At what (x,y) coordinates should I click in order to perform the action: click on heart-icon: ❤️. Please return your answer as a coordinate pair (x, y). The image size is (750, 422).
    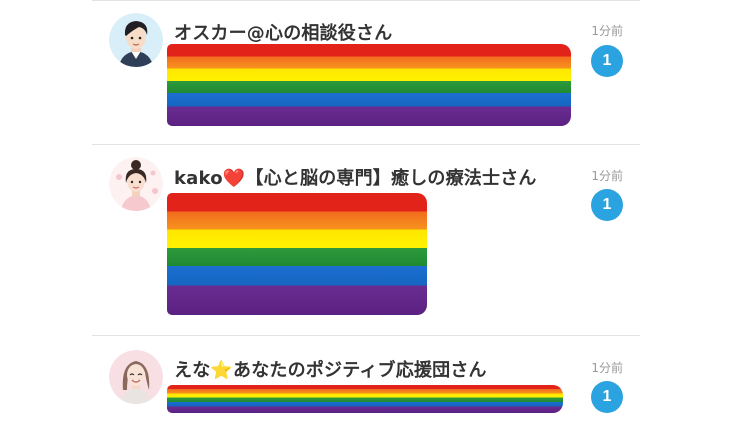
    Looking at the image, I should click on (234, 178).